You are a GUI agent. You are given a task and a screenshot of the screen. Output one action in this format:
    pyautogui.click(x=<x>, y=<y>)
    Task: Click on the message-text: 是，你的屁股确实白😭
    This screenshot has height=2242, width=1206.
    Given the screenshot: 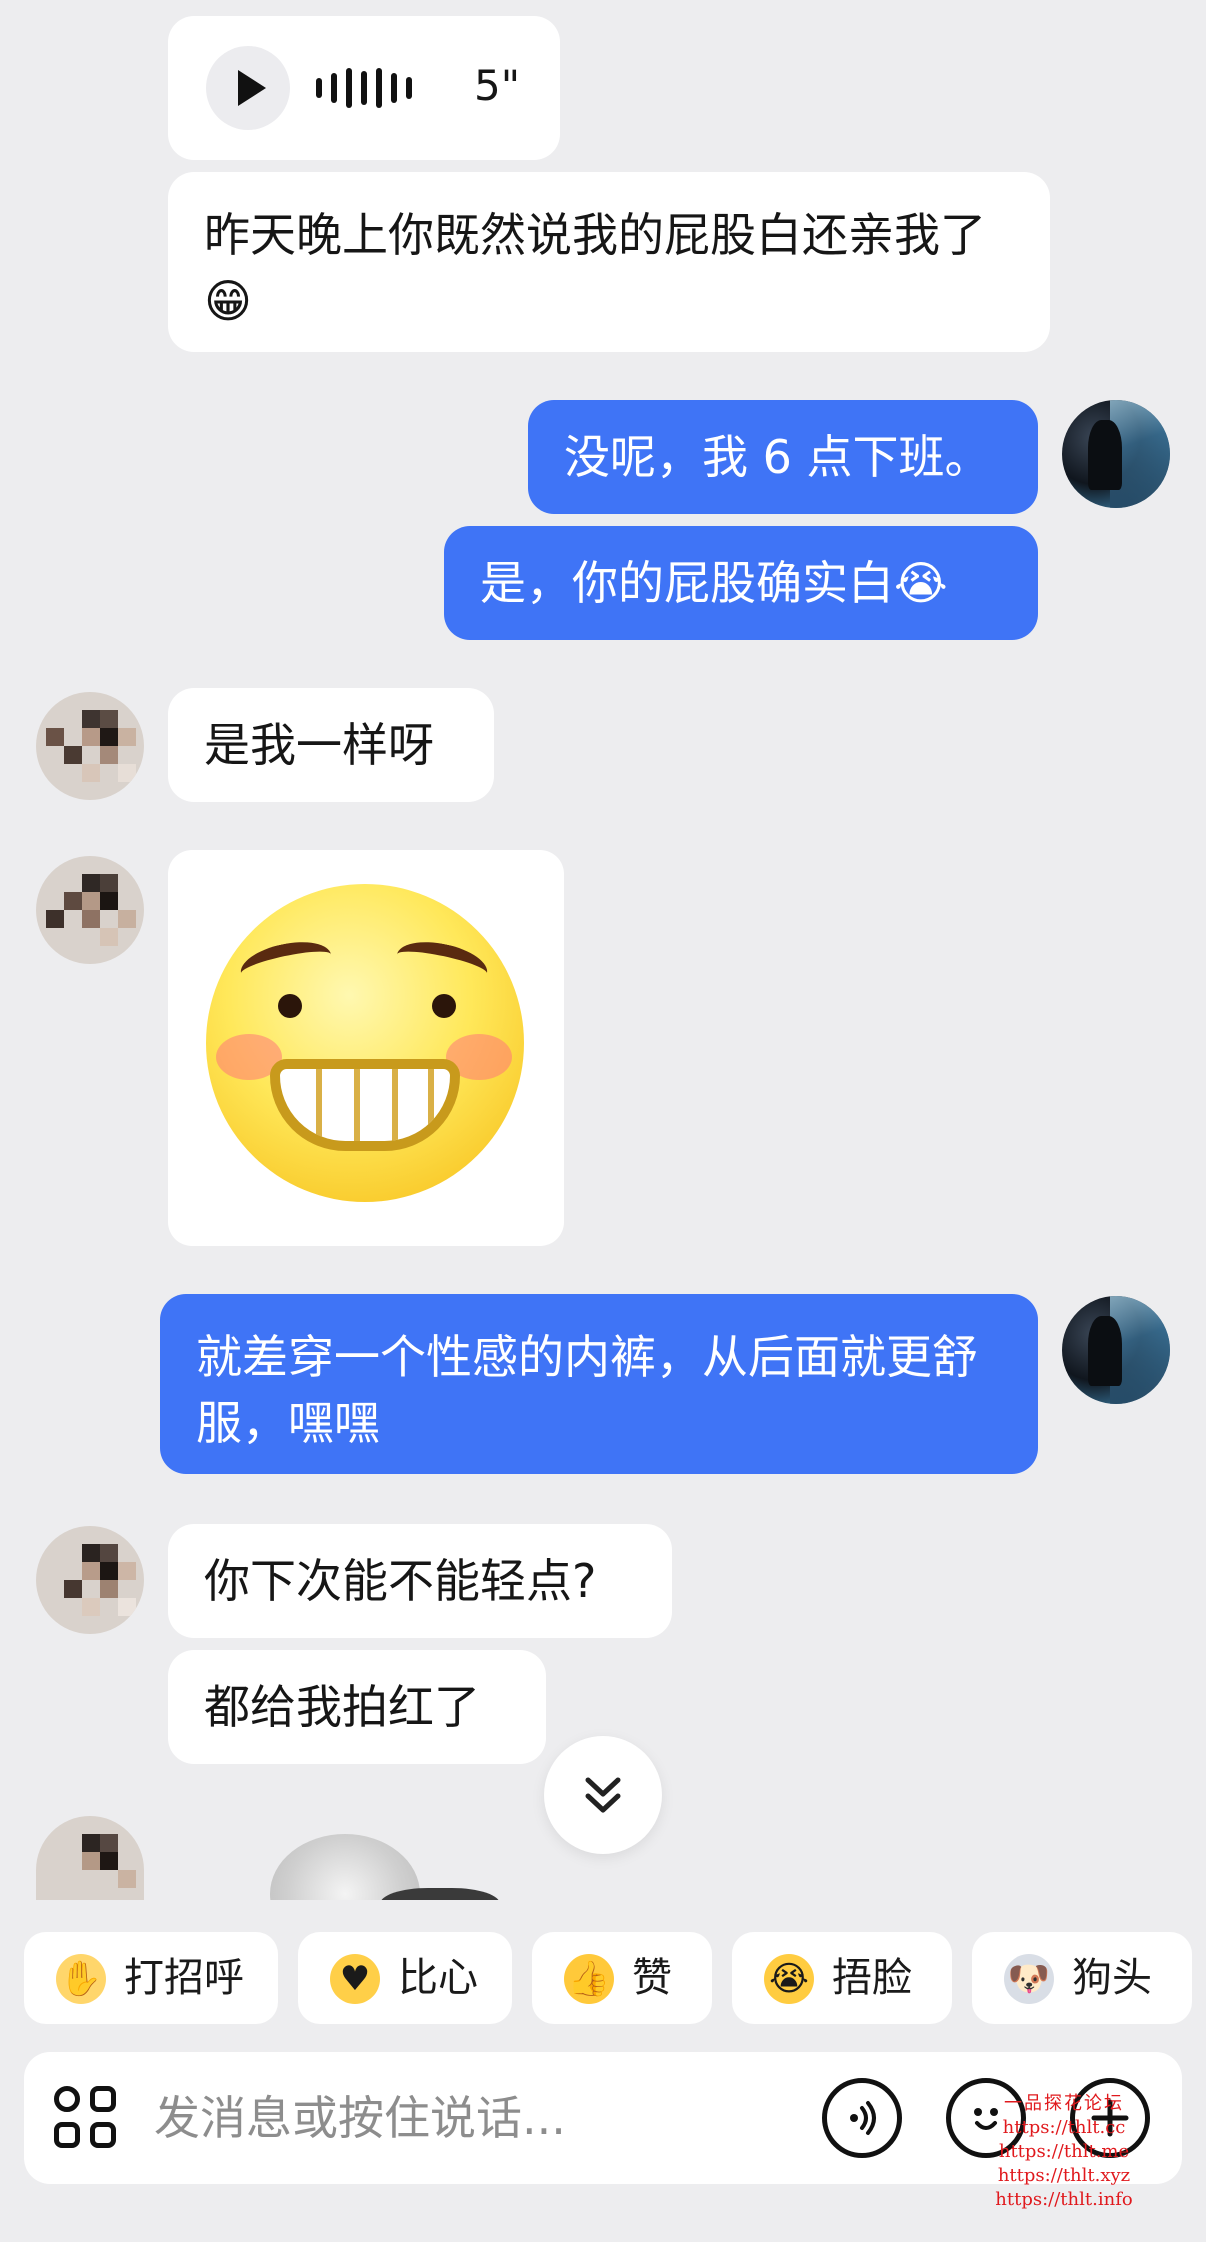 What is the action you would take?
    pyautogui.click(x=714, y=583)
    